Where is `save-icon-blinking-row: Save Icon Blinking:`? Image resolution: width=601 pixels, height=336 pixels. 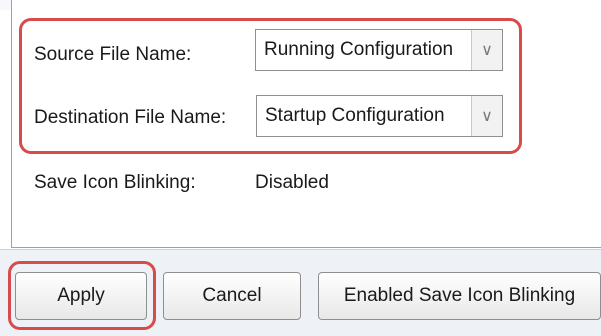 save-icon-blinking-row: Save Icon Blinking: is located at coordinates (115, 183).